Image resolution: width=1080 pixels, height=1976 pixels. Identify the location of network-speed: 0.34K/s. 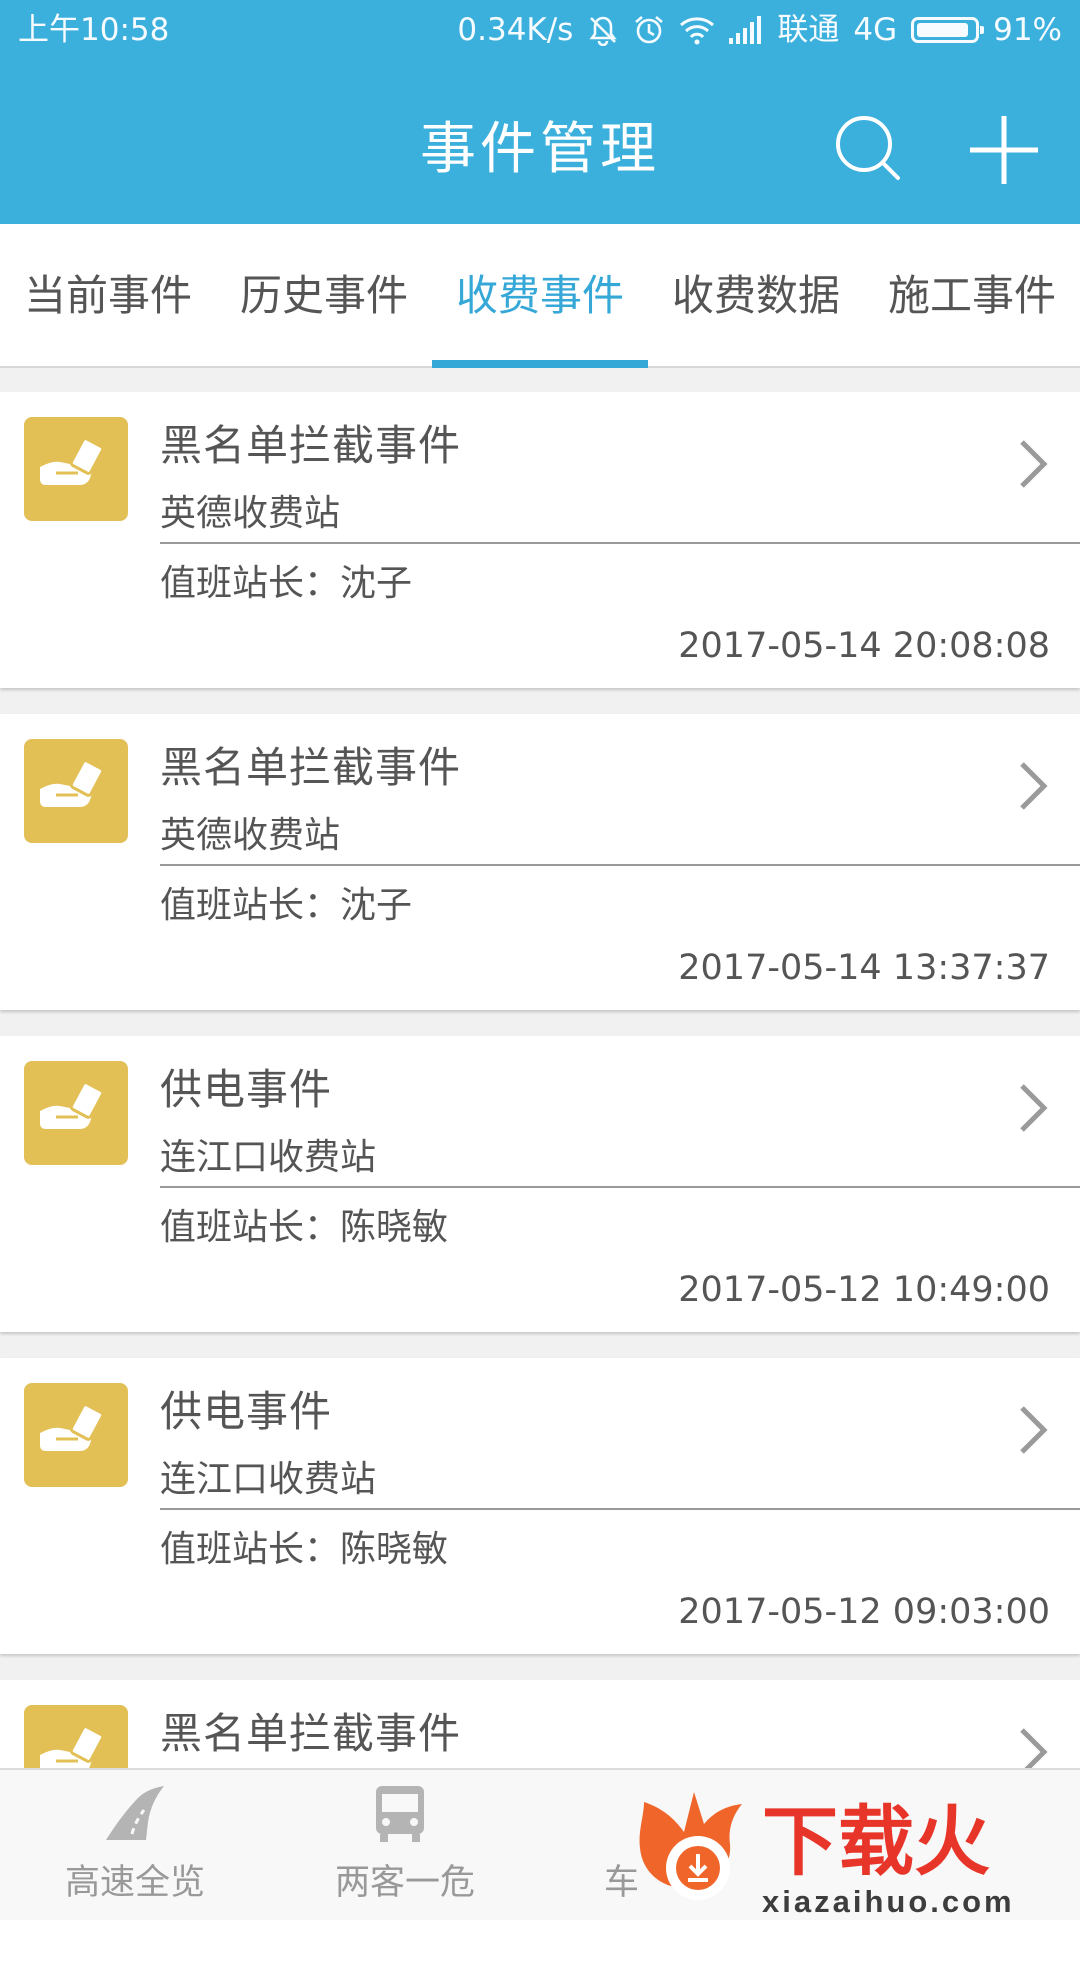
(515, 30).